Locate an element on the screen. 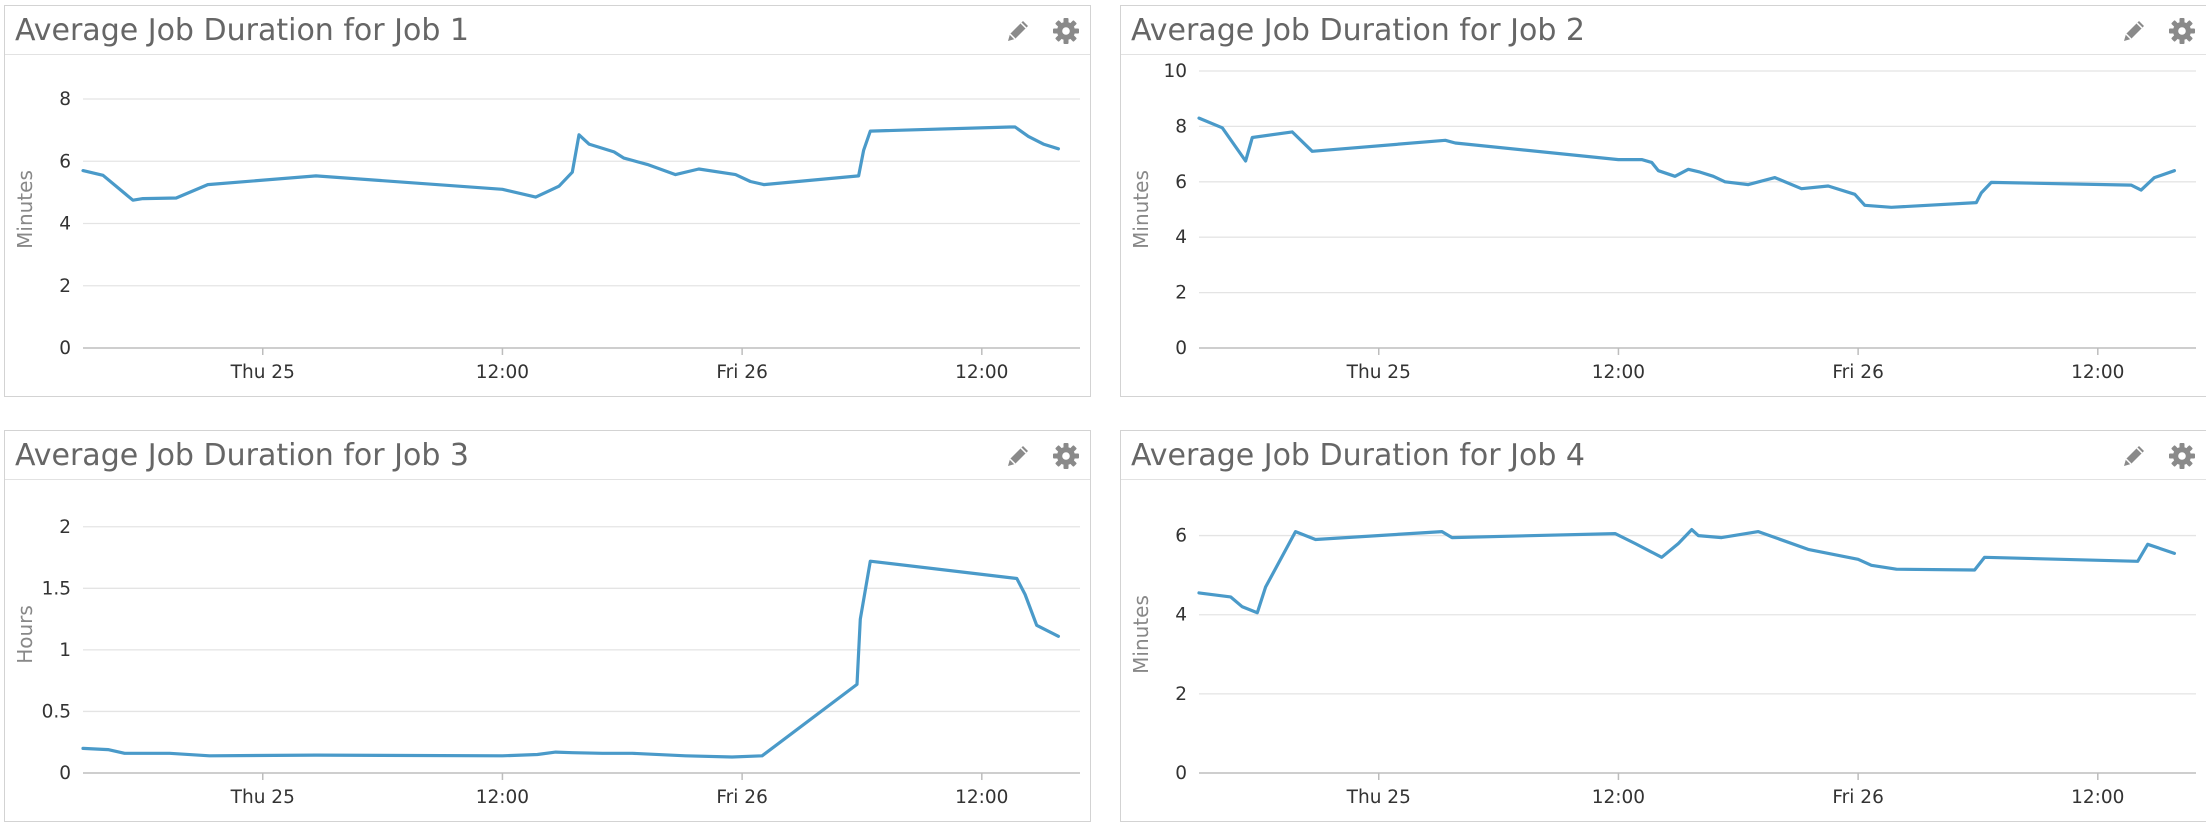 This screenshot has height=826, width=2206. y-tick-label: 10 is located at coordinates (1175, 71).